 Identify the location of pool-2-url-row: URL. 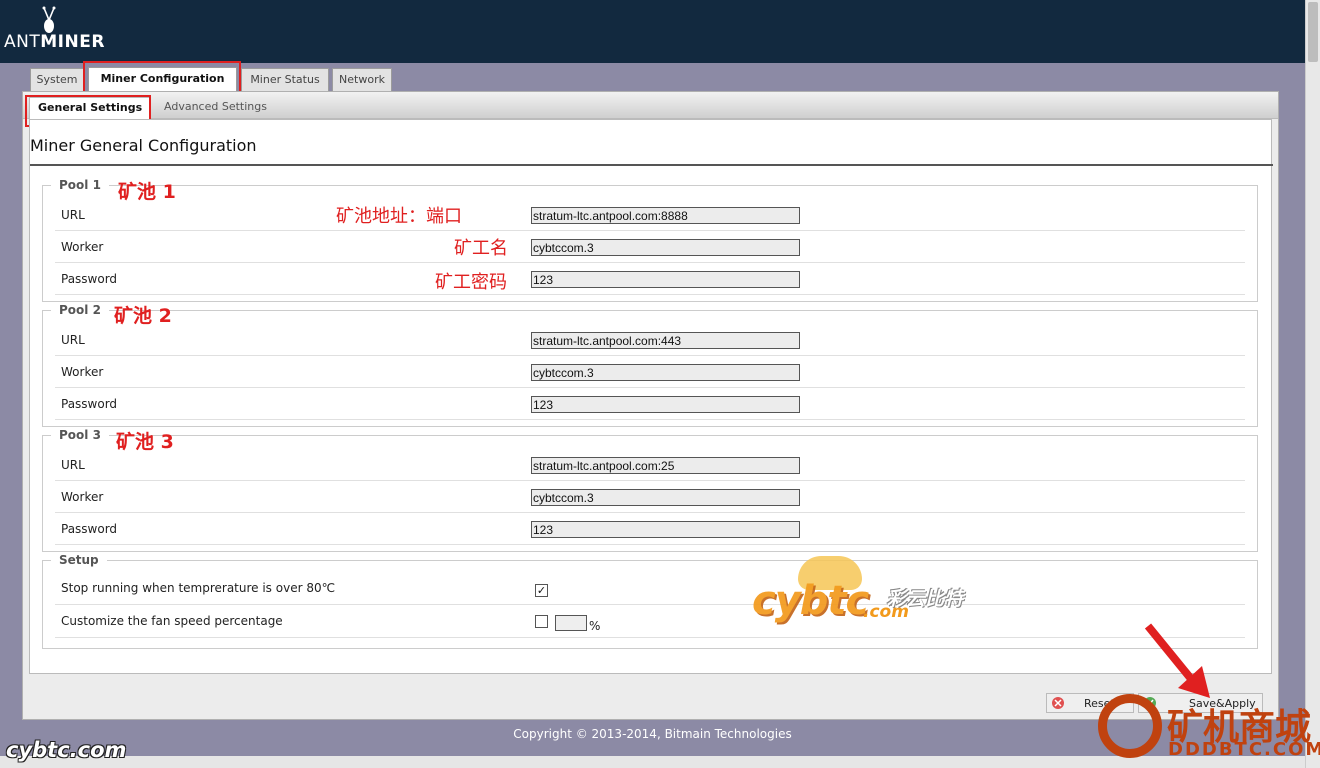
(650, 340).